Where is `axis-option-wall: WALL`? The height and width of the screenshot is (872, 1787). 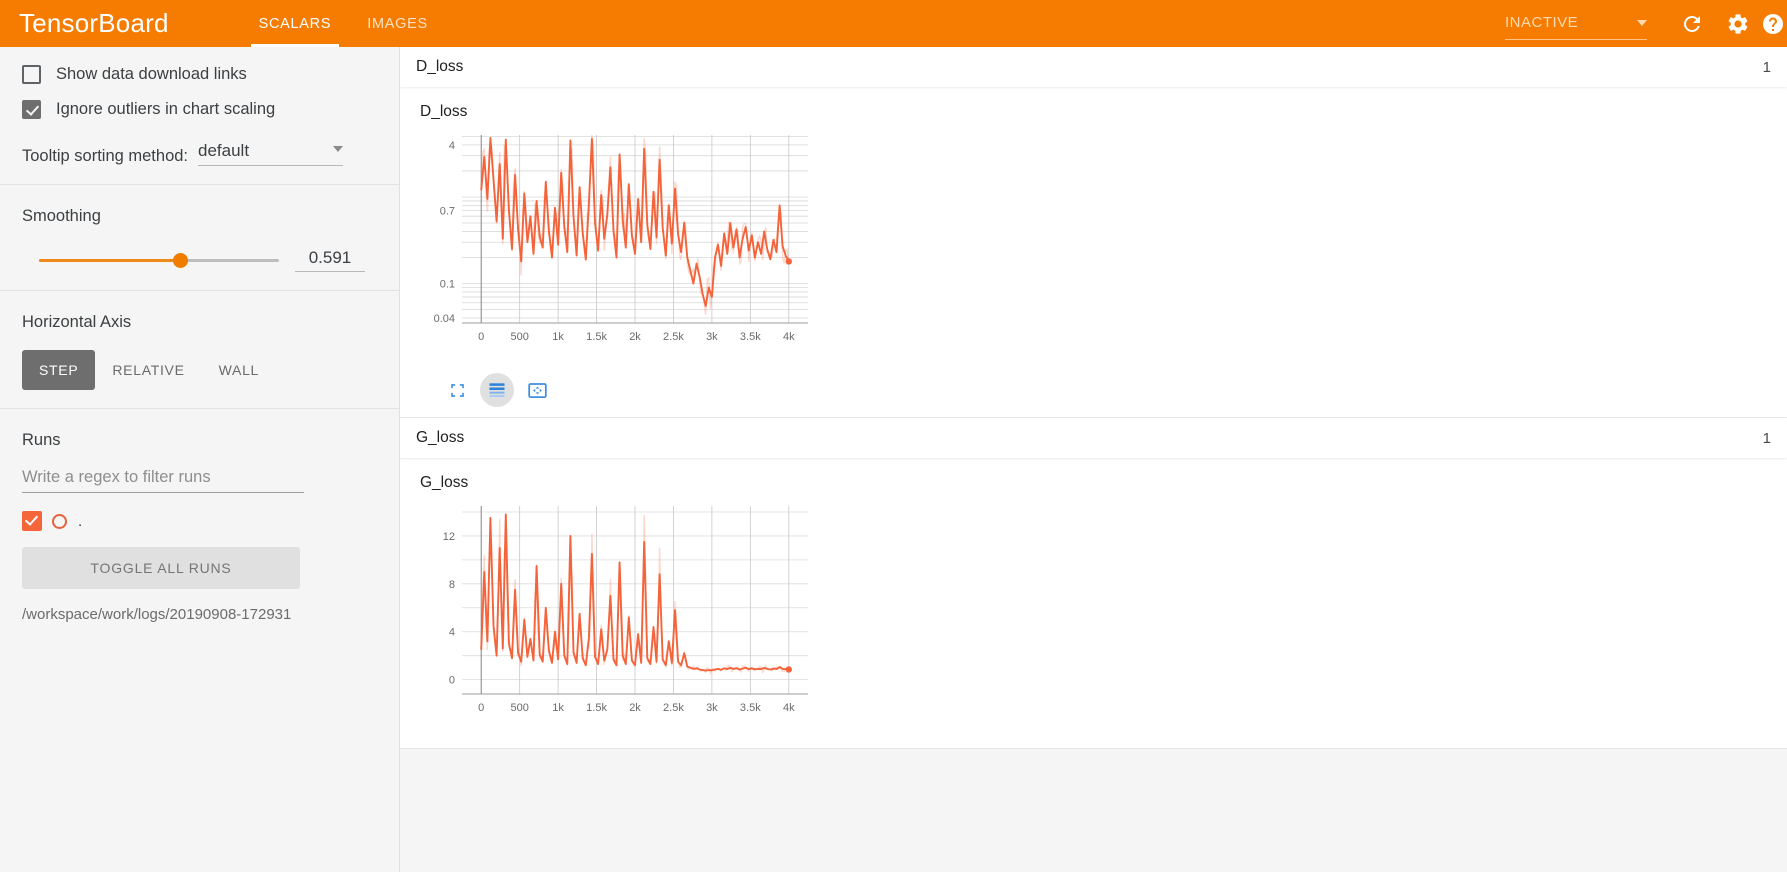
axis-option-wall: WALL is located at coordinates (239, 370).